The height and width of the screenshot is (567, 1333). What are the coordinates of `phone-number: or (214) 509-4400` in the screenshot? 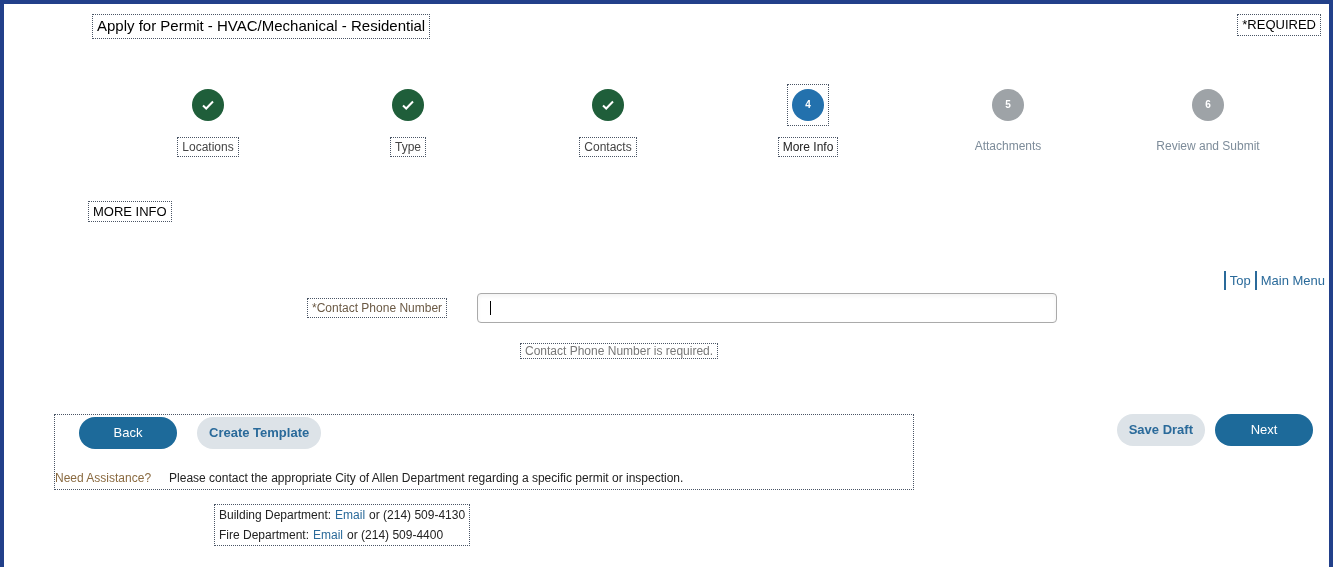 It's located at (395, 535).